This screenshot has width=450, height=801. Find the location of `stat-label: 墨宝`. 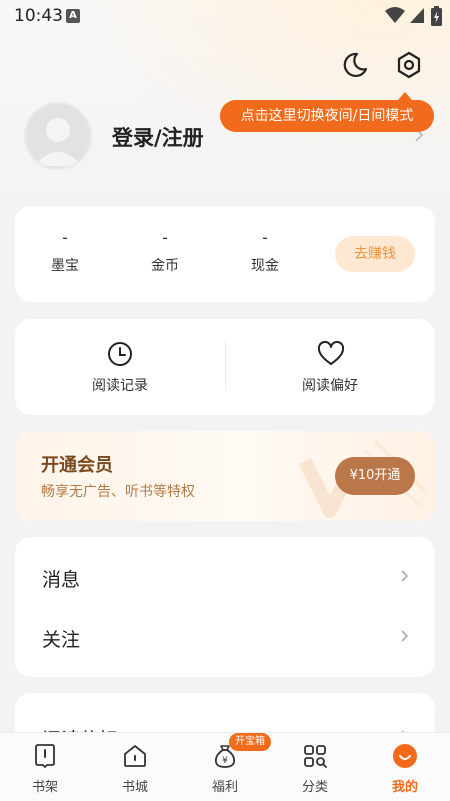

stat-label: 墨宝 is located at coordinates (65, 266).